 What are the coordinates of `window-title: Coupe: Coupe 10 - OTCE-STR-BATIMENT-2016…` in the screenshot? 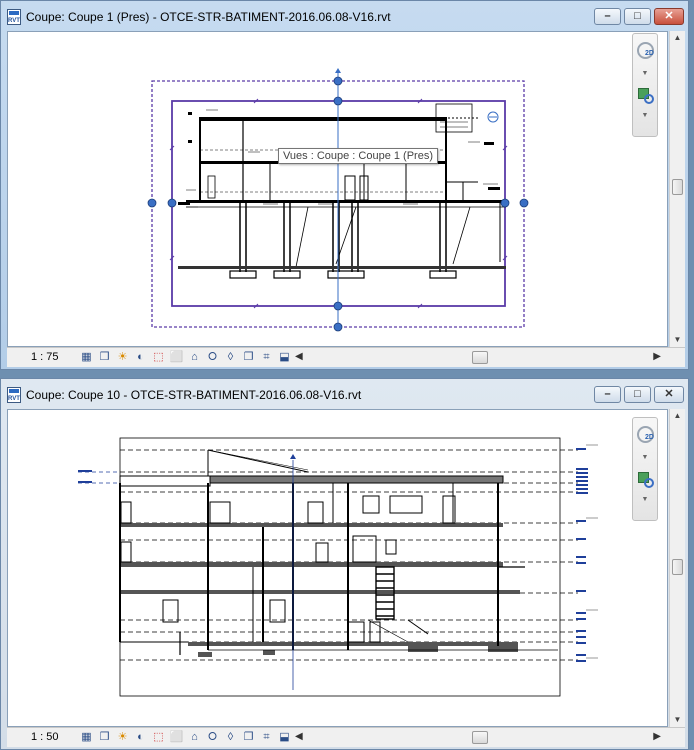 It's located at (194, 395).